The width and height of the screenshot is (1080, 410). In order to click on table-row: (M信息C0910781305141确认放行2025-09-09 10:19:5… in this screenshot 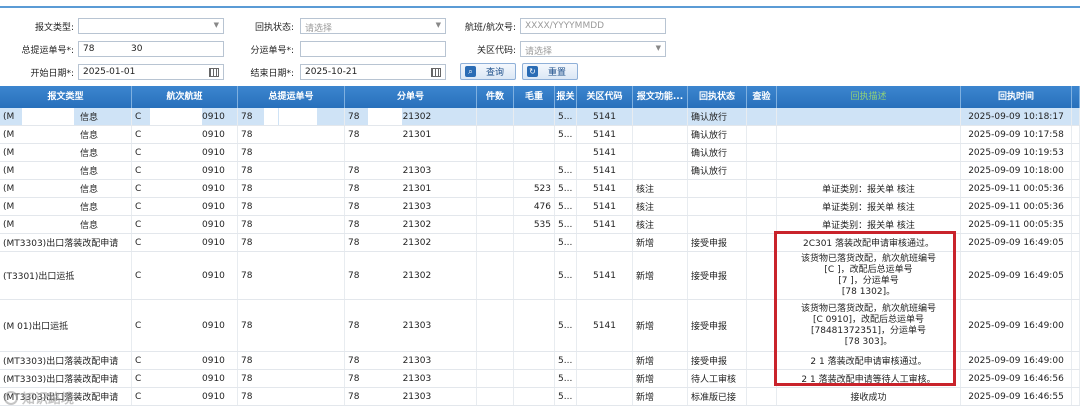, I will do `click(540, 153)`.